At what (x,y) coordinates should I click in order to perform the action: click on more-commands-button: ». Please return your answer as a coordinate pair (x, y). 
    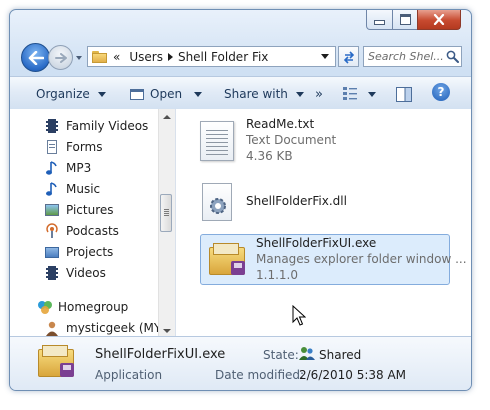
    Looking at the image, I should click on (319, 94).